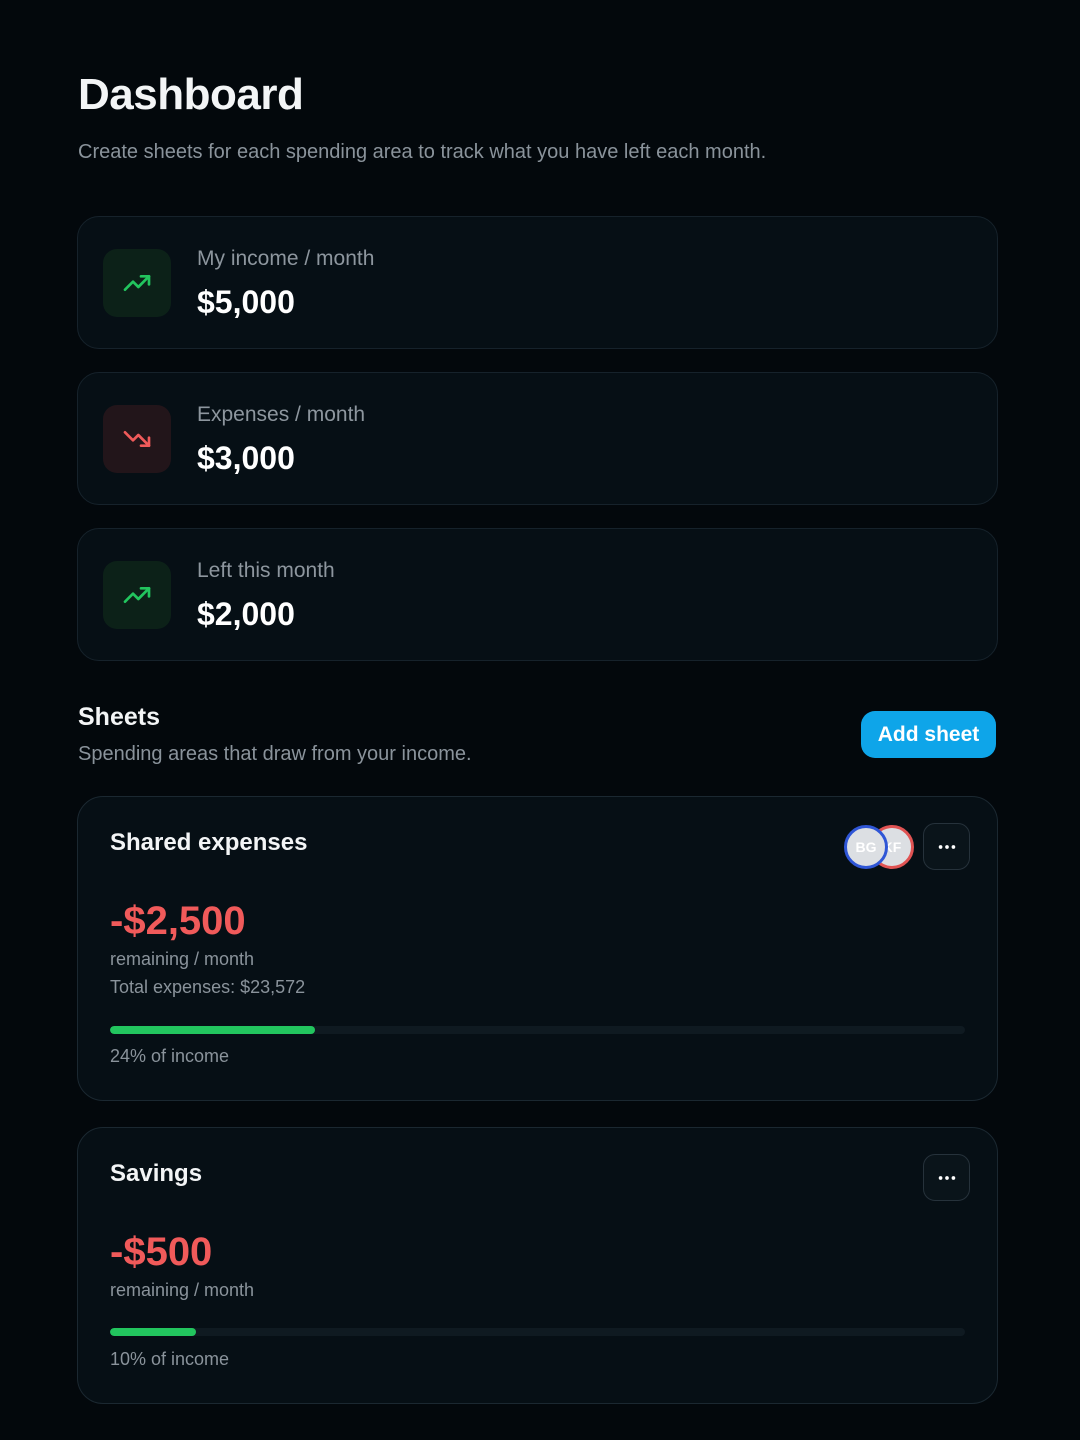 This screenshot has height=1440, width=1080. What do you see at coordinates (537, 438) in the screenshot?
I see `expenses-stat-card: Expenses / month $3,000` at bounding box center [537, 438].